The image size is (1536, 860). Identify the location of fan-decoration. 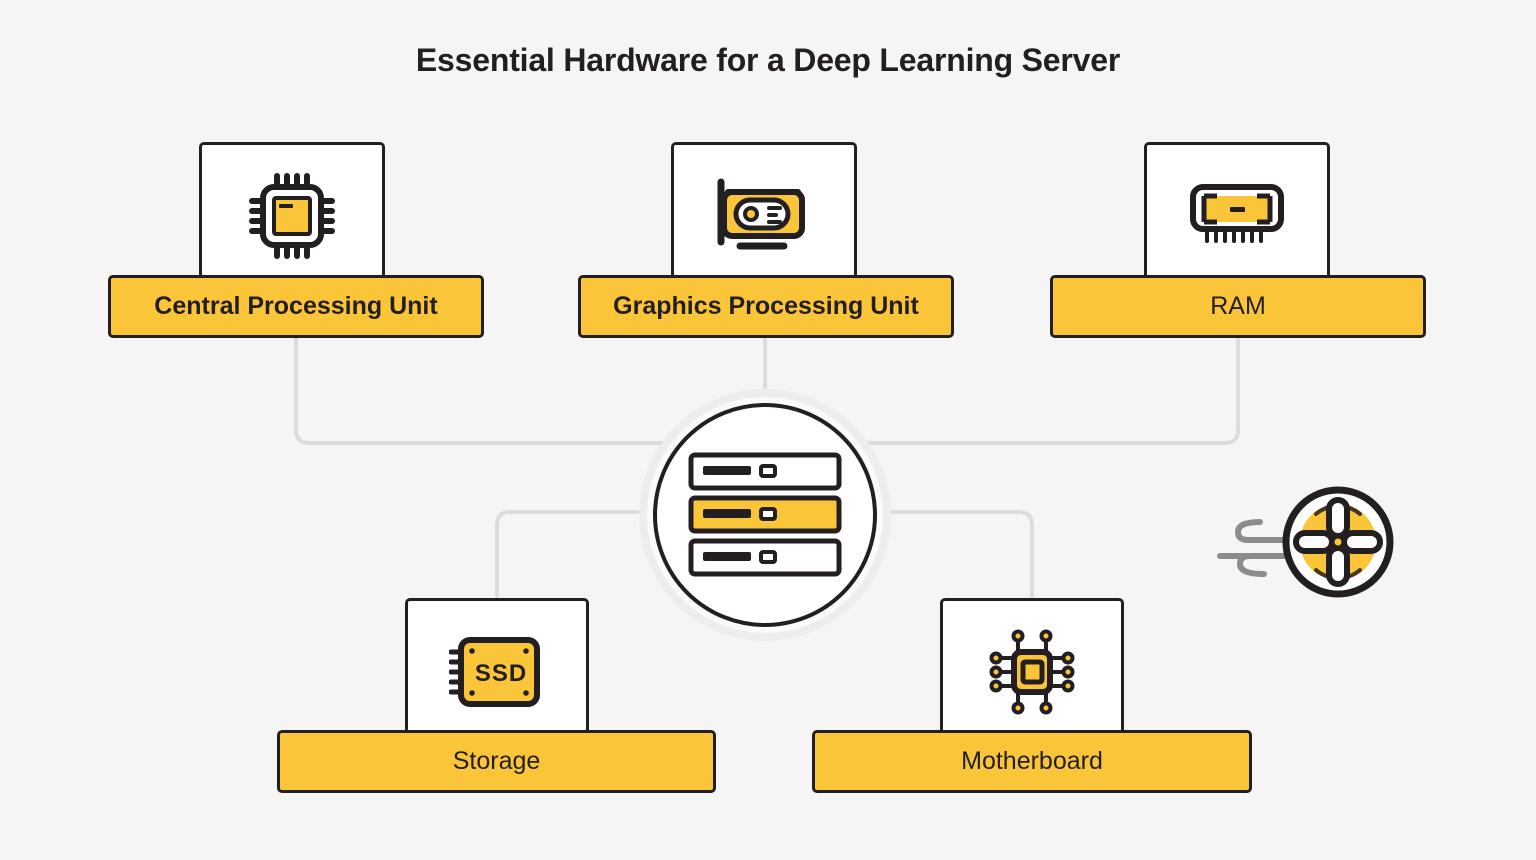
(1298, 540).